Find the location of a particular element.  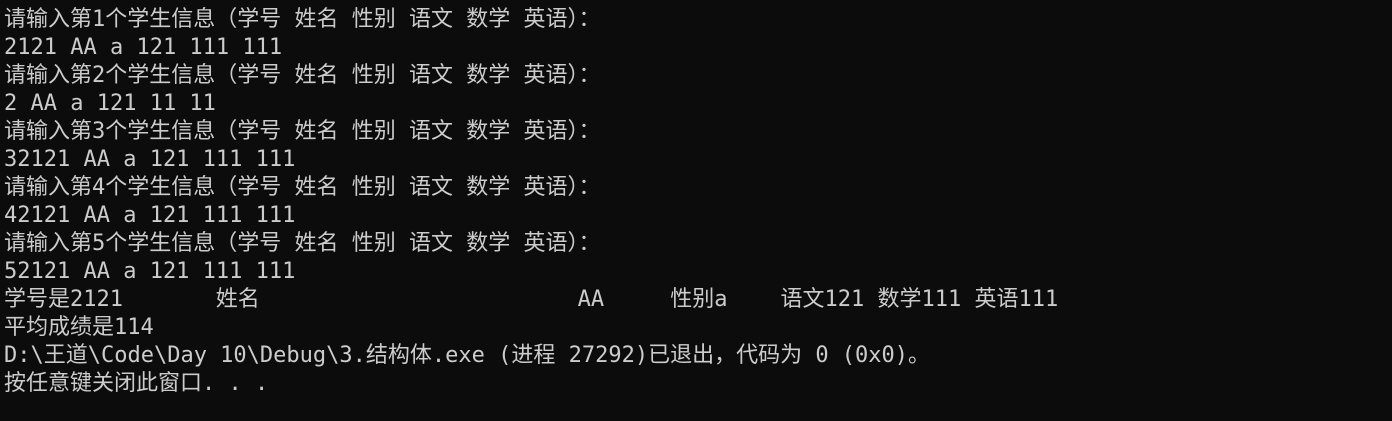

input-line-1: 2121 AA a 121 111 111 is located at coordinates (143, 47).